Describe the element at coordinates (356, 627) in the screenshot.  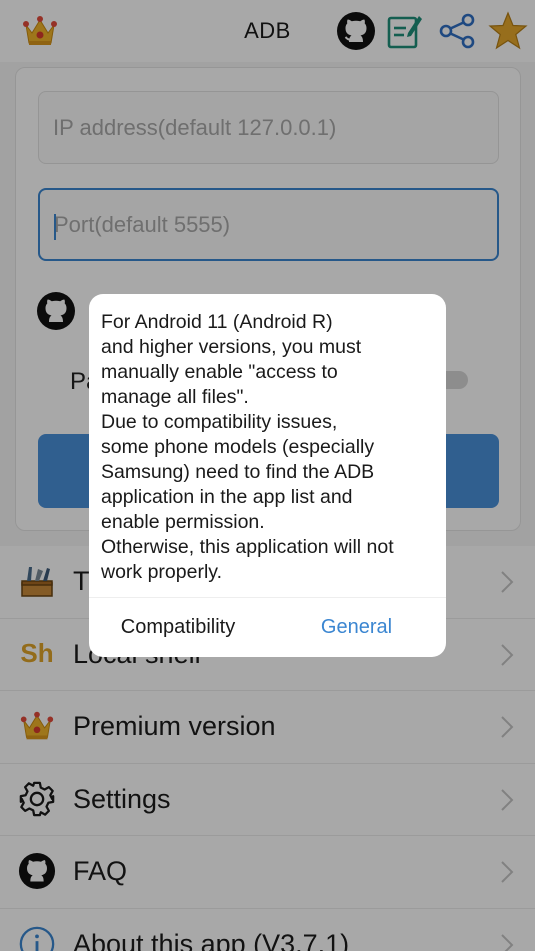
I see `general-button: General` at that location.